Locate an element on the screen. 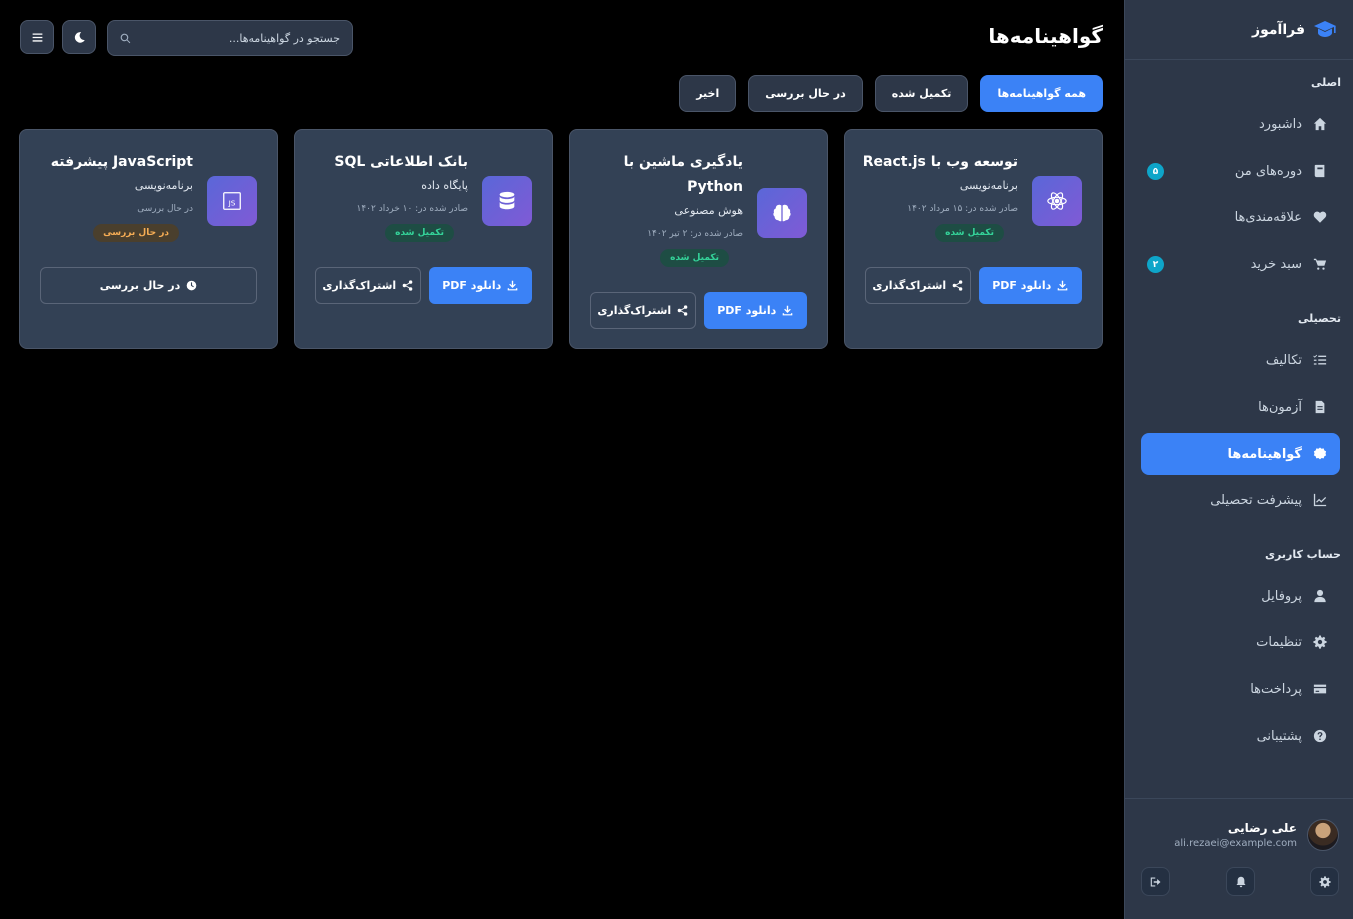 The width and height of the screenshot is (1353, 919). cart-icon is located at coordinates (1320, 264).